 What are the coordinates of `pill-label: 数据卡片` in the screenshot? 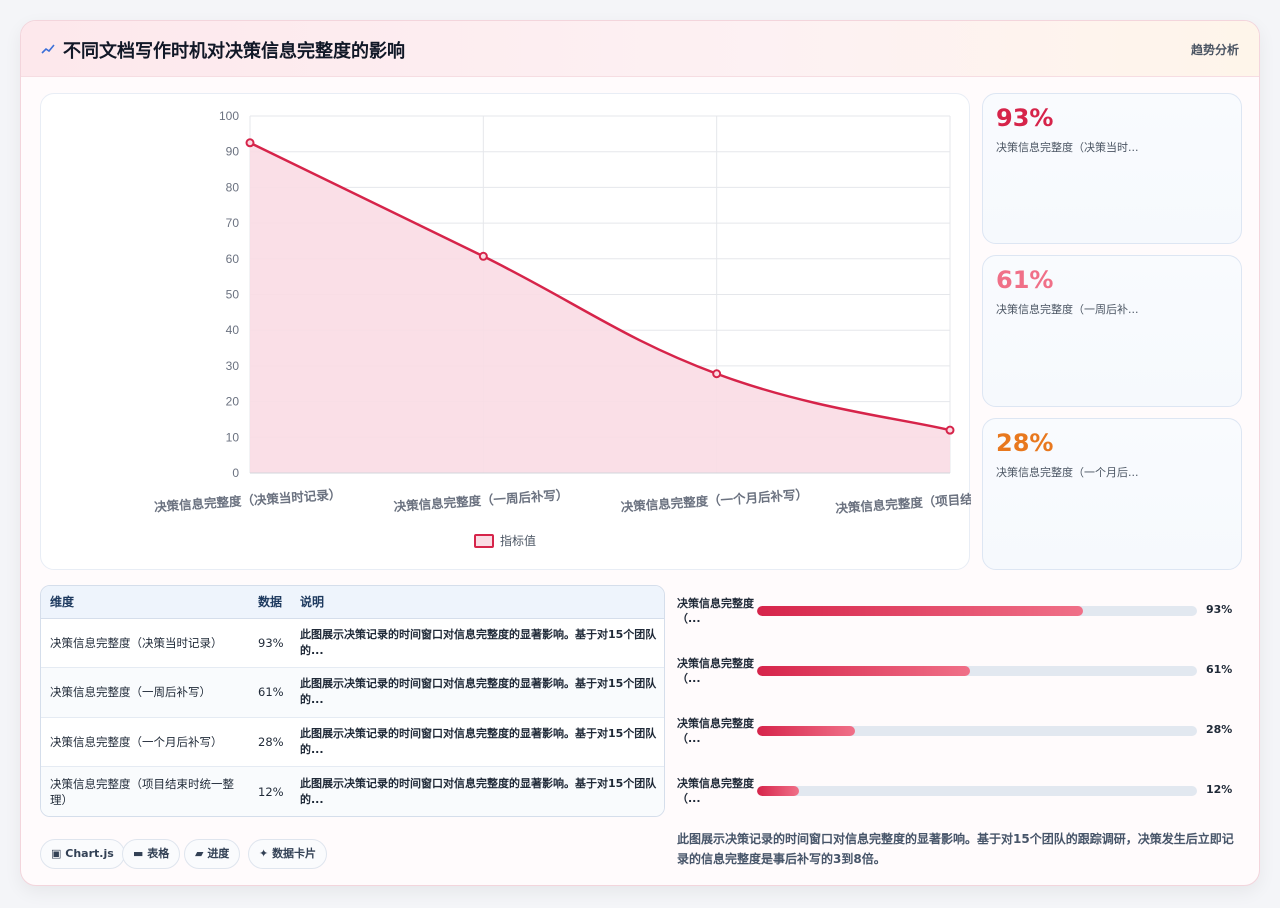 It's located at (294, 853).